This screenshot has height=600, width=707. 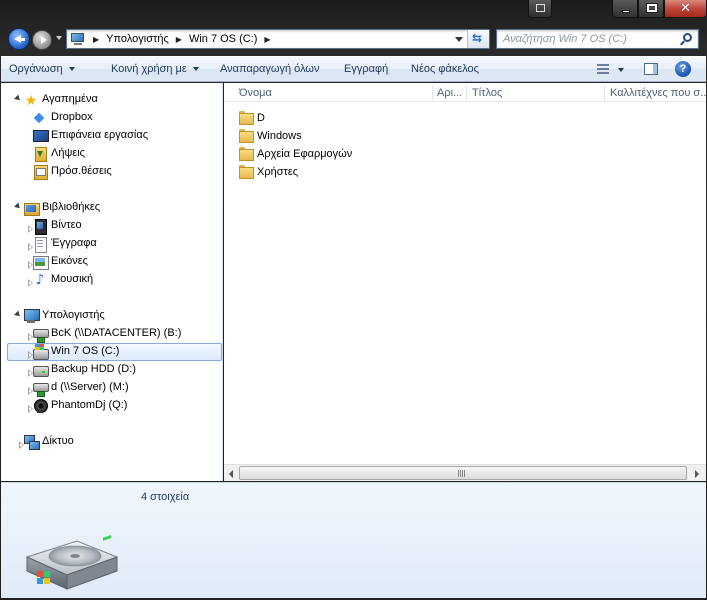 I want to click on address-bar: ▶ Υπολογιστής ▶ Win 7 OS (C:) ▶ ⇆, so click(x=278, y=39).